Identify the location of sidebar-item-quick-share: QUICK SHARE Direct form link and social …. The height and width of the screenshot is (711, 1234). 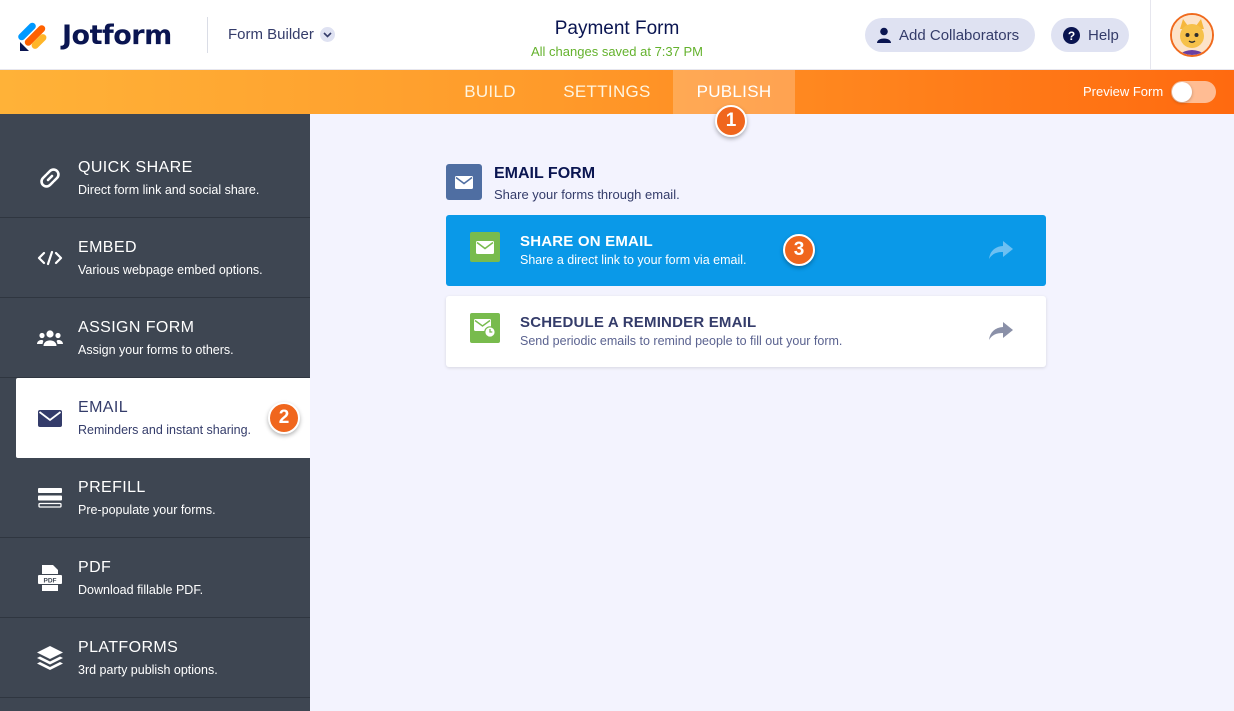
(155, 178).